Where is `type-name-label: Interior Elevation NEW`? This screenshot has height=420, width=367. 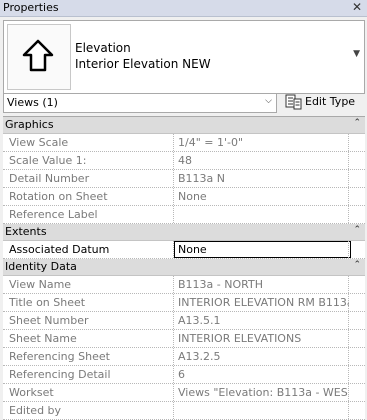 type-name-label: Interior Elevation NEW is located at coordinates (143, 64).